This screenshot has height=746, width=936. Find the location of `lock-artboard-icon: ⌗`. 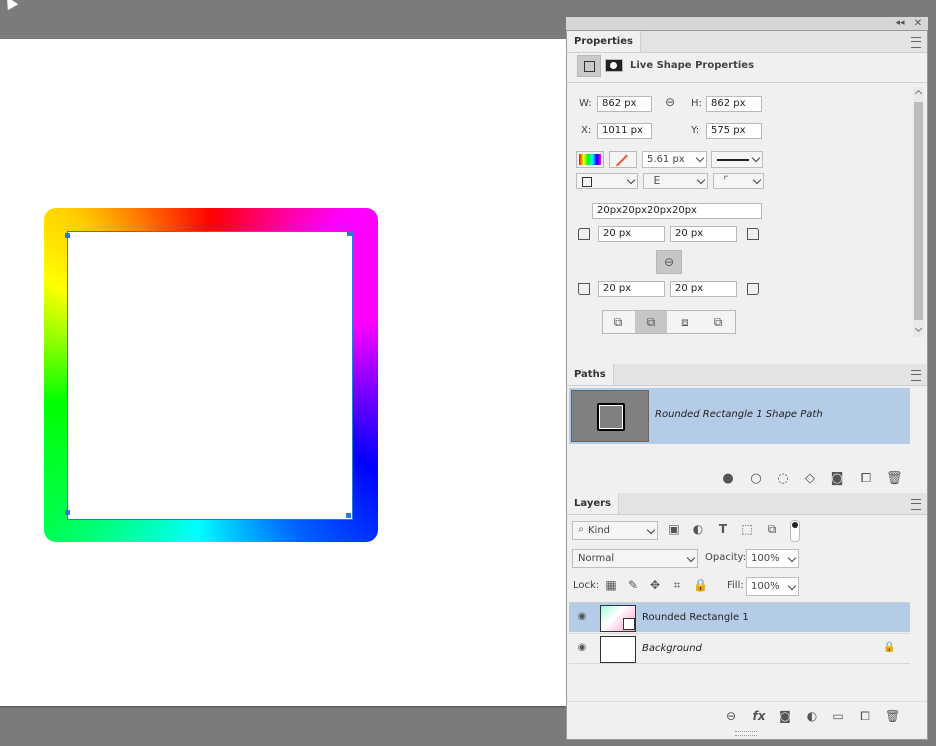

lock-artboard-icon: ⌗ is located at coordinates (677, 585).